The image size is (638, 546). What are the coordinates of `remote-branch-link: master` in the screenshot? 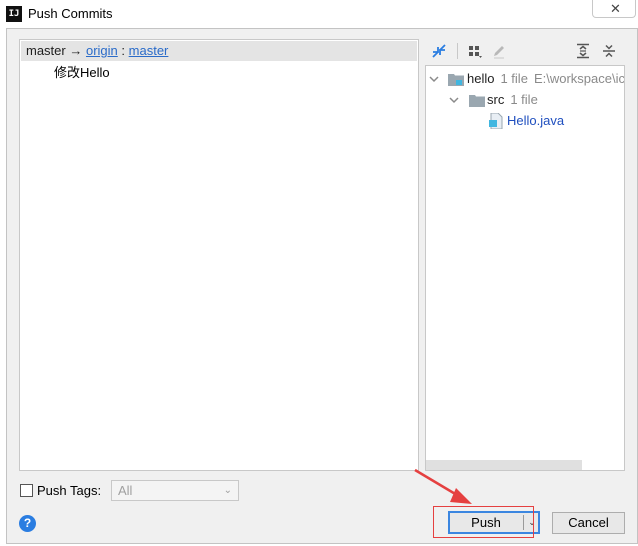 It's located at (149, 50).